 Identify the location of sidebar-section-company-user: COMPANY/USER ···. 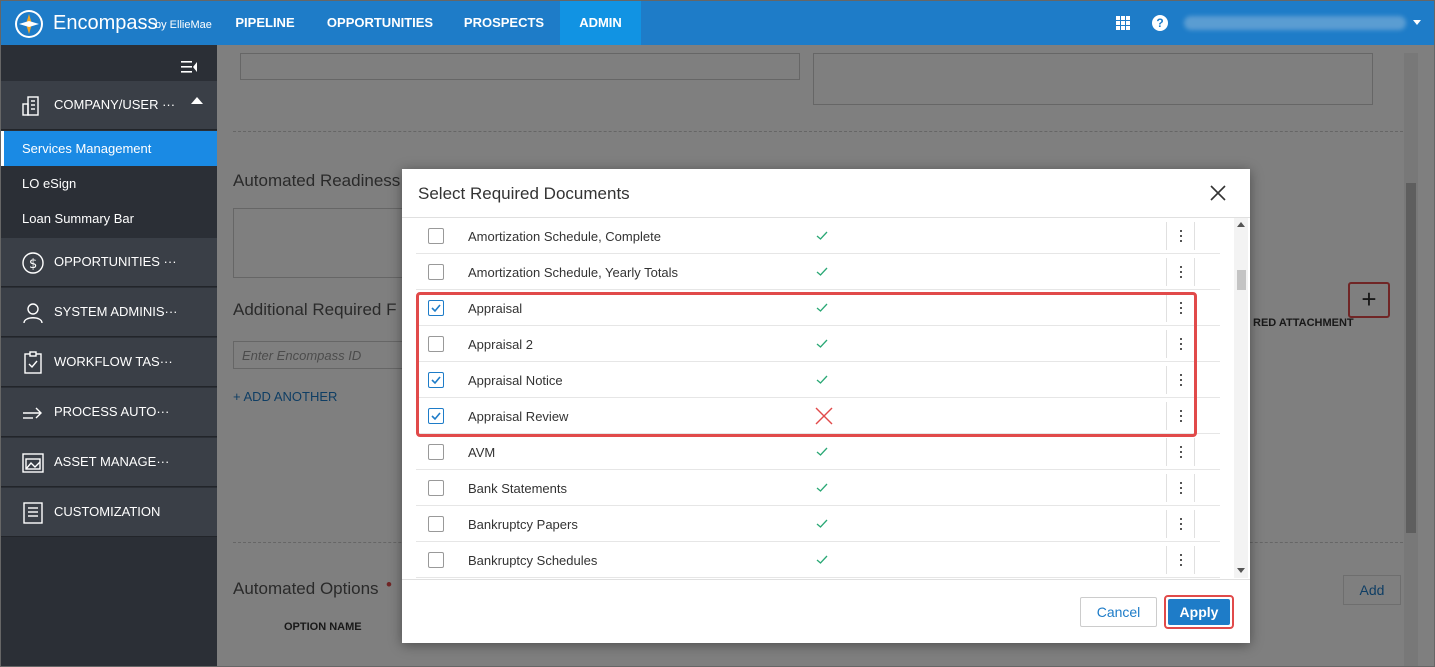
(109, 105).